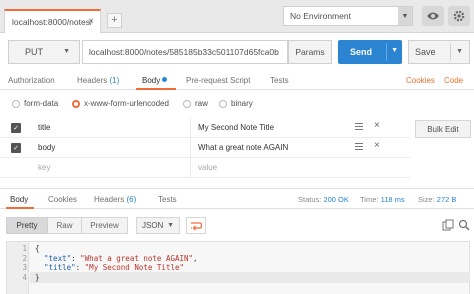 The height and width of the screenshot is (294, 474). I want to click on pretty-button: Pretty, so click(27, 225).